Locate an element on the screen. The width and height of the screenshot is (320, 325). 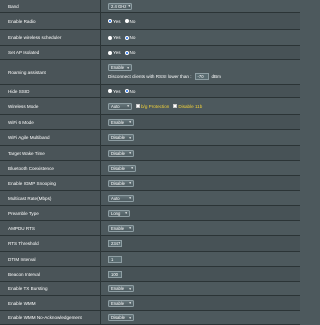
row-enable-radio: Enable Radio Yes No is located at coordinates (150, 21).